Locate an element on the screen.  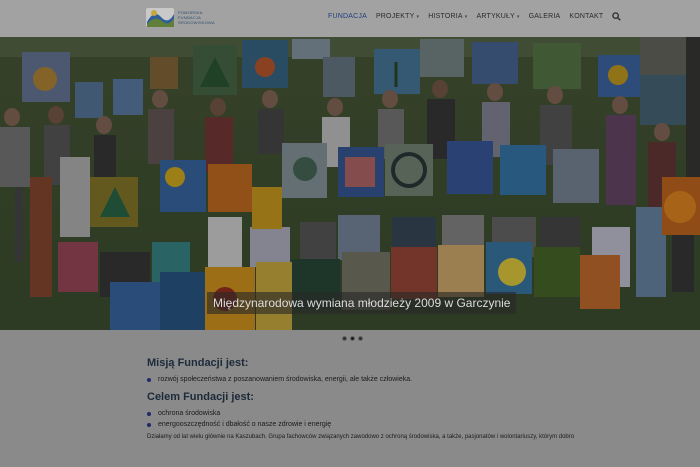
nav-item-kontakt: KONTAKT is located at coordinates (586, 16).